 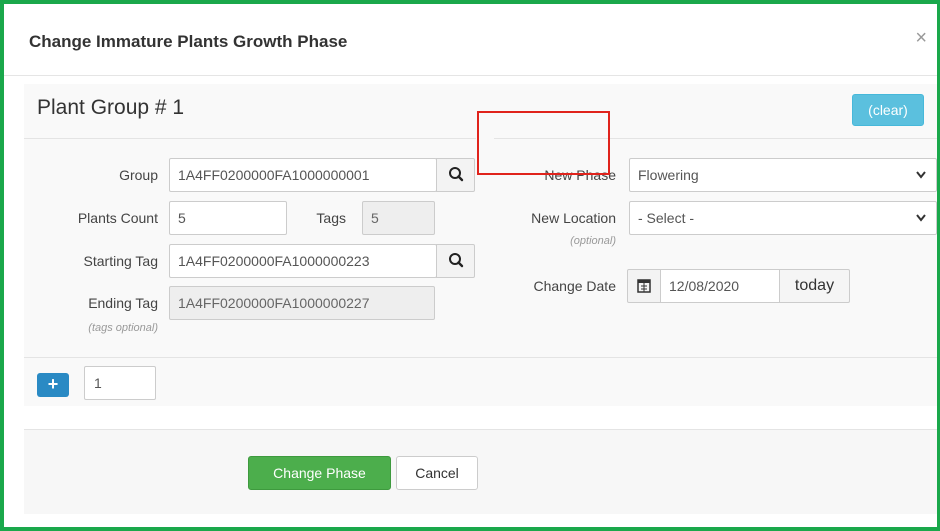 I want to click on ending-tag-field: 1A4FF0200000FA1000000227, so click(x=302, y=303).